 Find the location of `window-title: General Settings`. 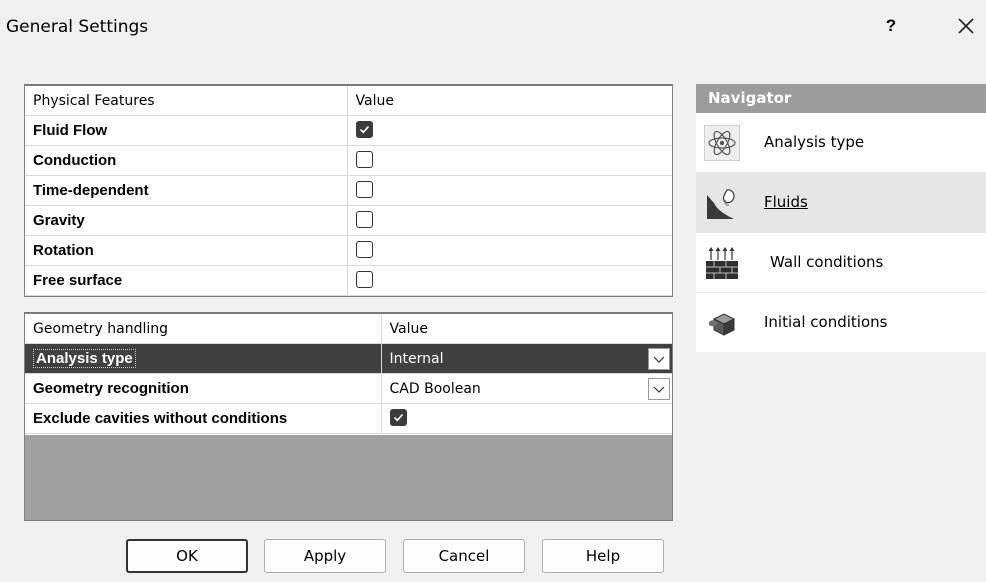

window-title: General Settings is located at coordinates (77, 27).